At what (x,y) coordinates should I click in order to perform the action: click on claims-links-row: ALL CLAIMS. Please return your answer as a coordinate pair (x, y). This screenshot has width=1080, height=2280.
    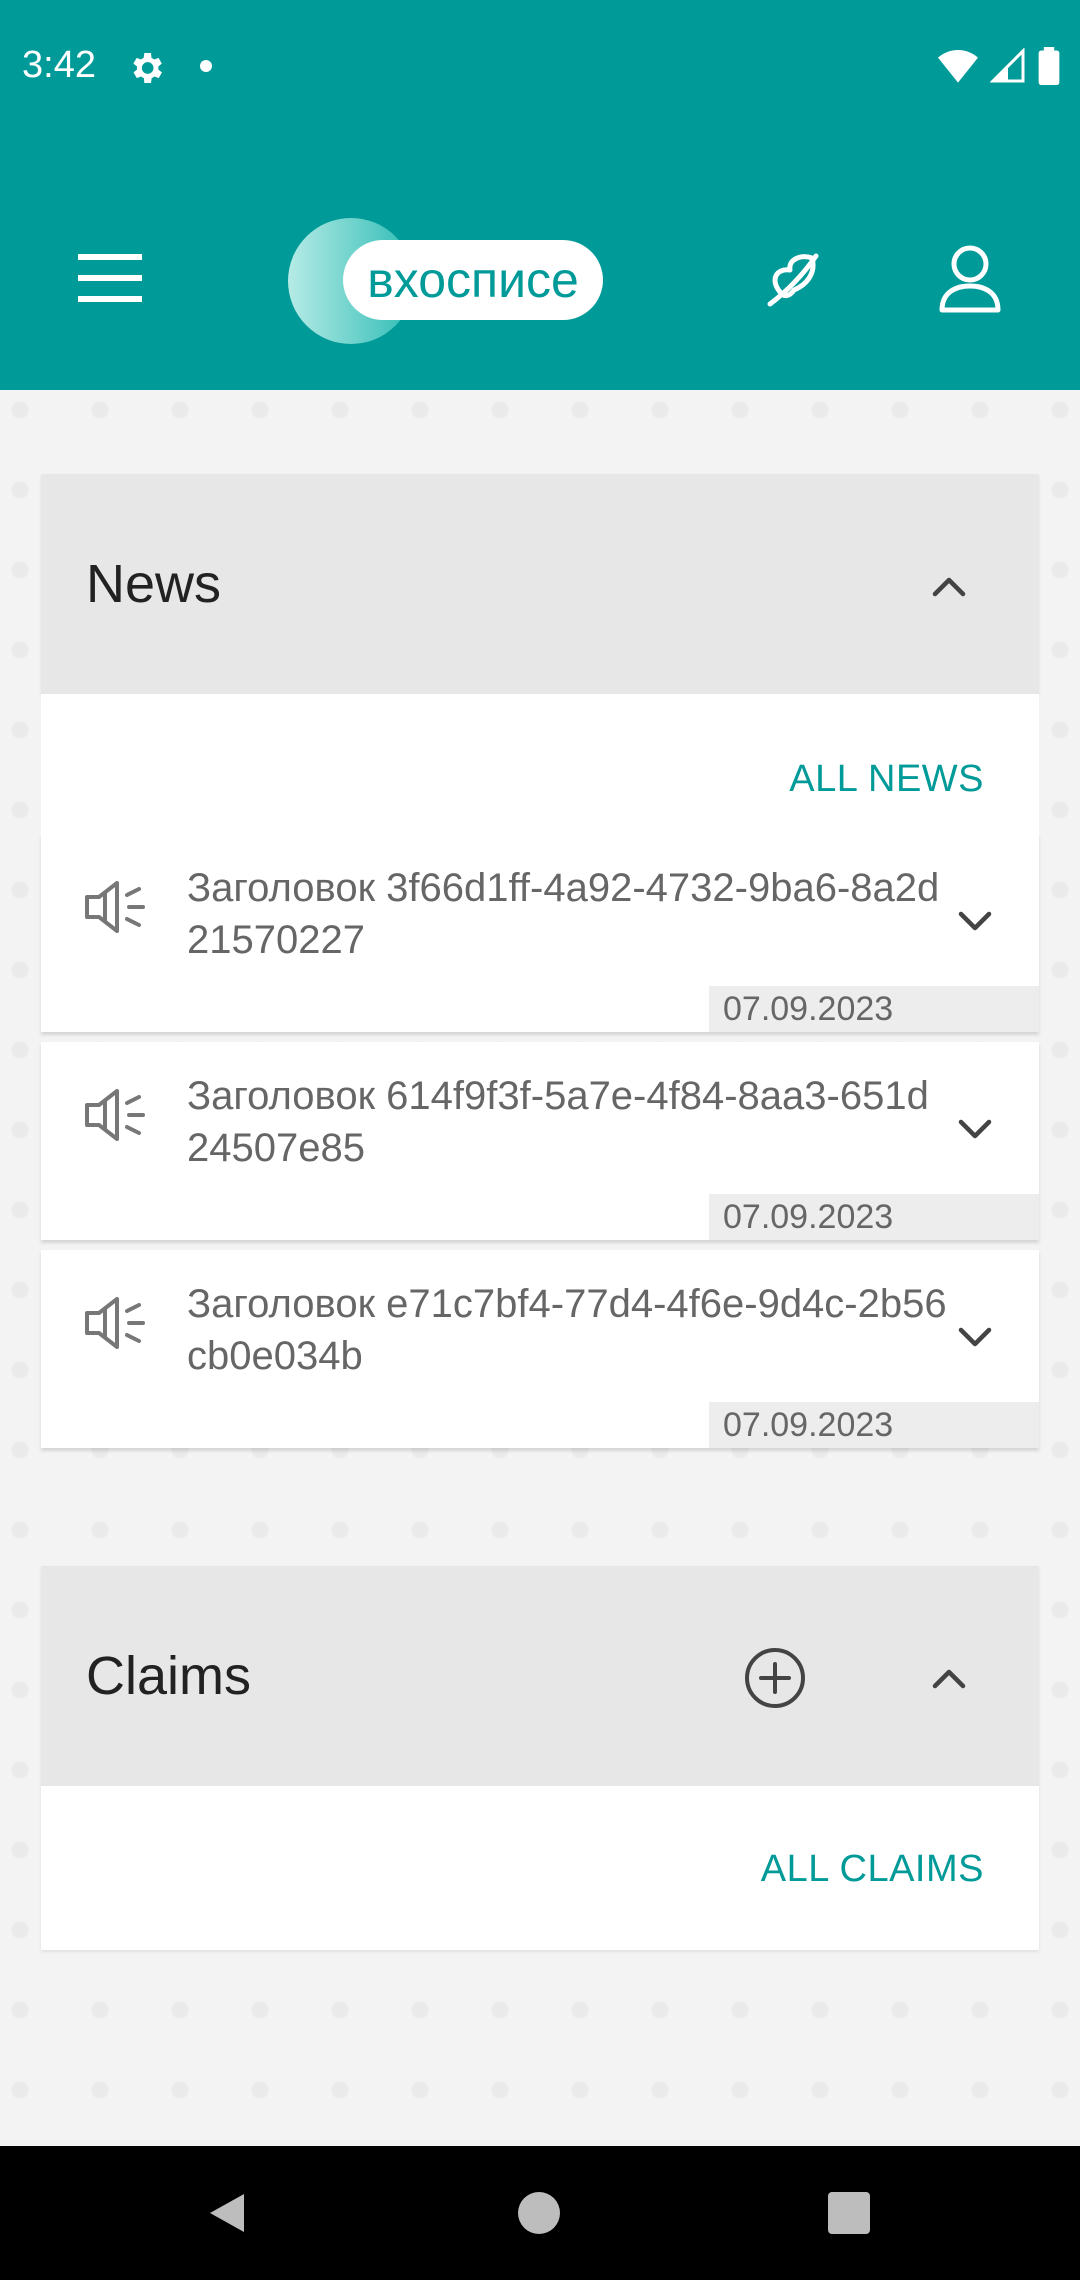
    Looking at the image, I should click on (540, 1868).